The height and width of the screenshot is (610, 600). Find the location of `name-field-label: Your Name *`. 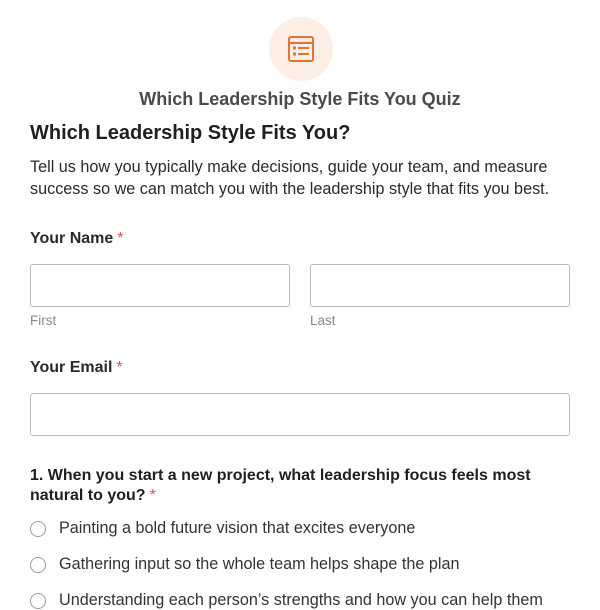

name-field-label: Your Name * is located at coordinates (77, 239).